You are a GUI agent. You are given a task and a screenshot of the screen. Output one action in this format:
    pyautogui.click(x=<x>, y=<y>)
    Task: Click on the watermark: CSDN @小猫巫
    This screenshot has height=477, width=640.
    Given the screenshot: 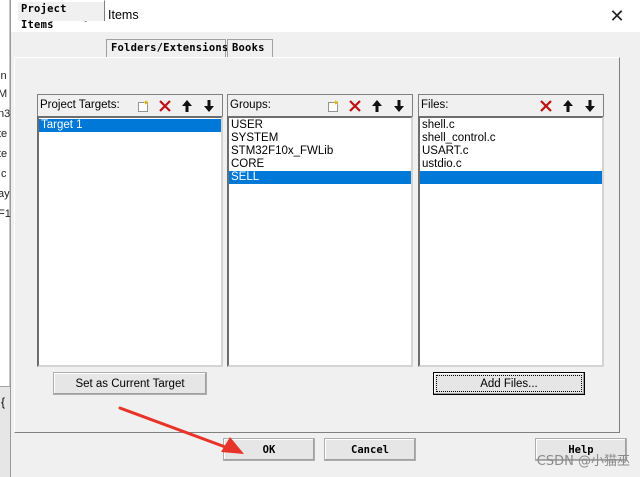 What is the action you would take?
    pyautogui.click(x=583, y=461)
    